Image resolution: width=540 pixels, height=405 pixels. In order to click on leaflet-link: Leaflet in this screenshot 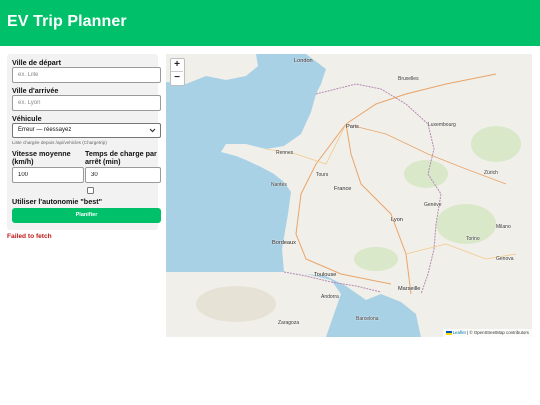, I will do `click(459, 332)`.